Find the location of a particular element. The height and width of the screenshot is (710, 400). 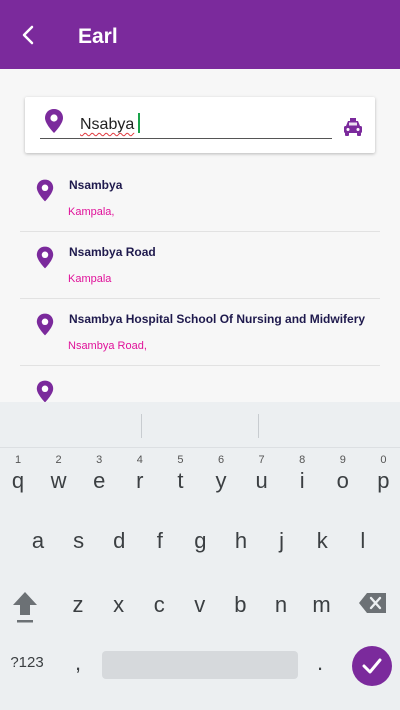

key-o: 9o is located at coordinates (343, 474).